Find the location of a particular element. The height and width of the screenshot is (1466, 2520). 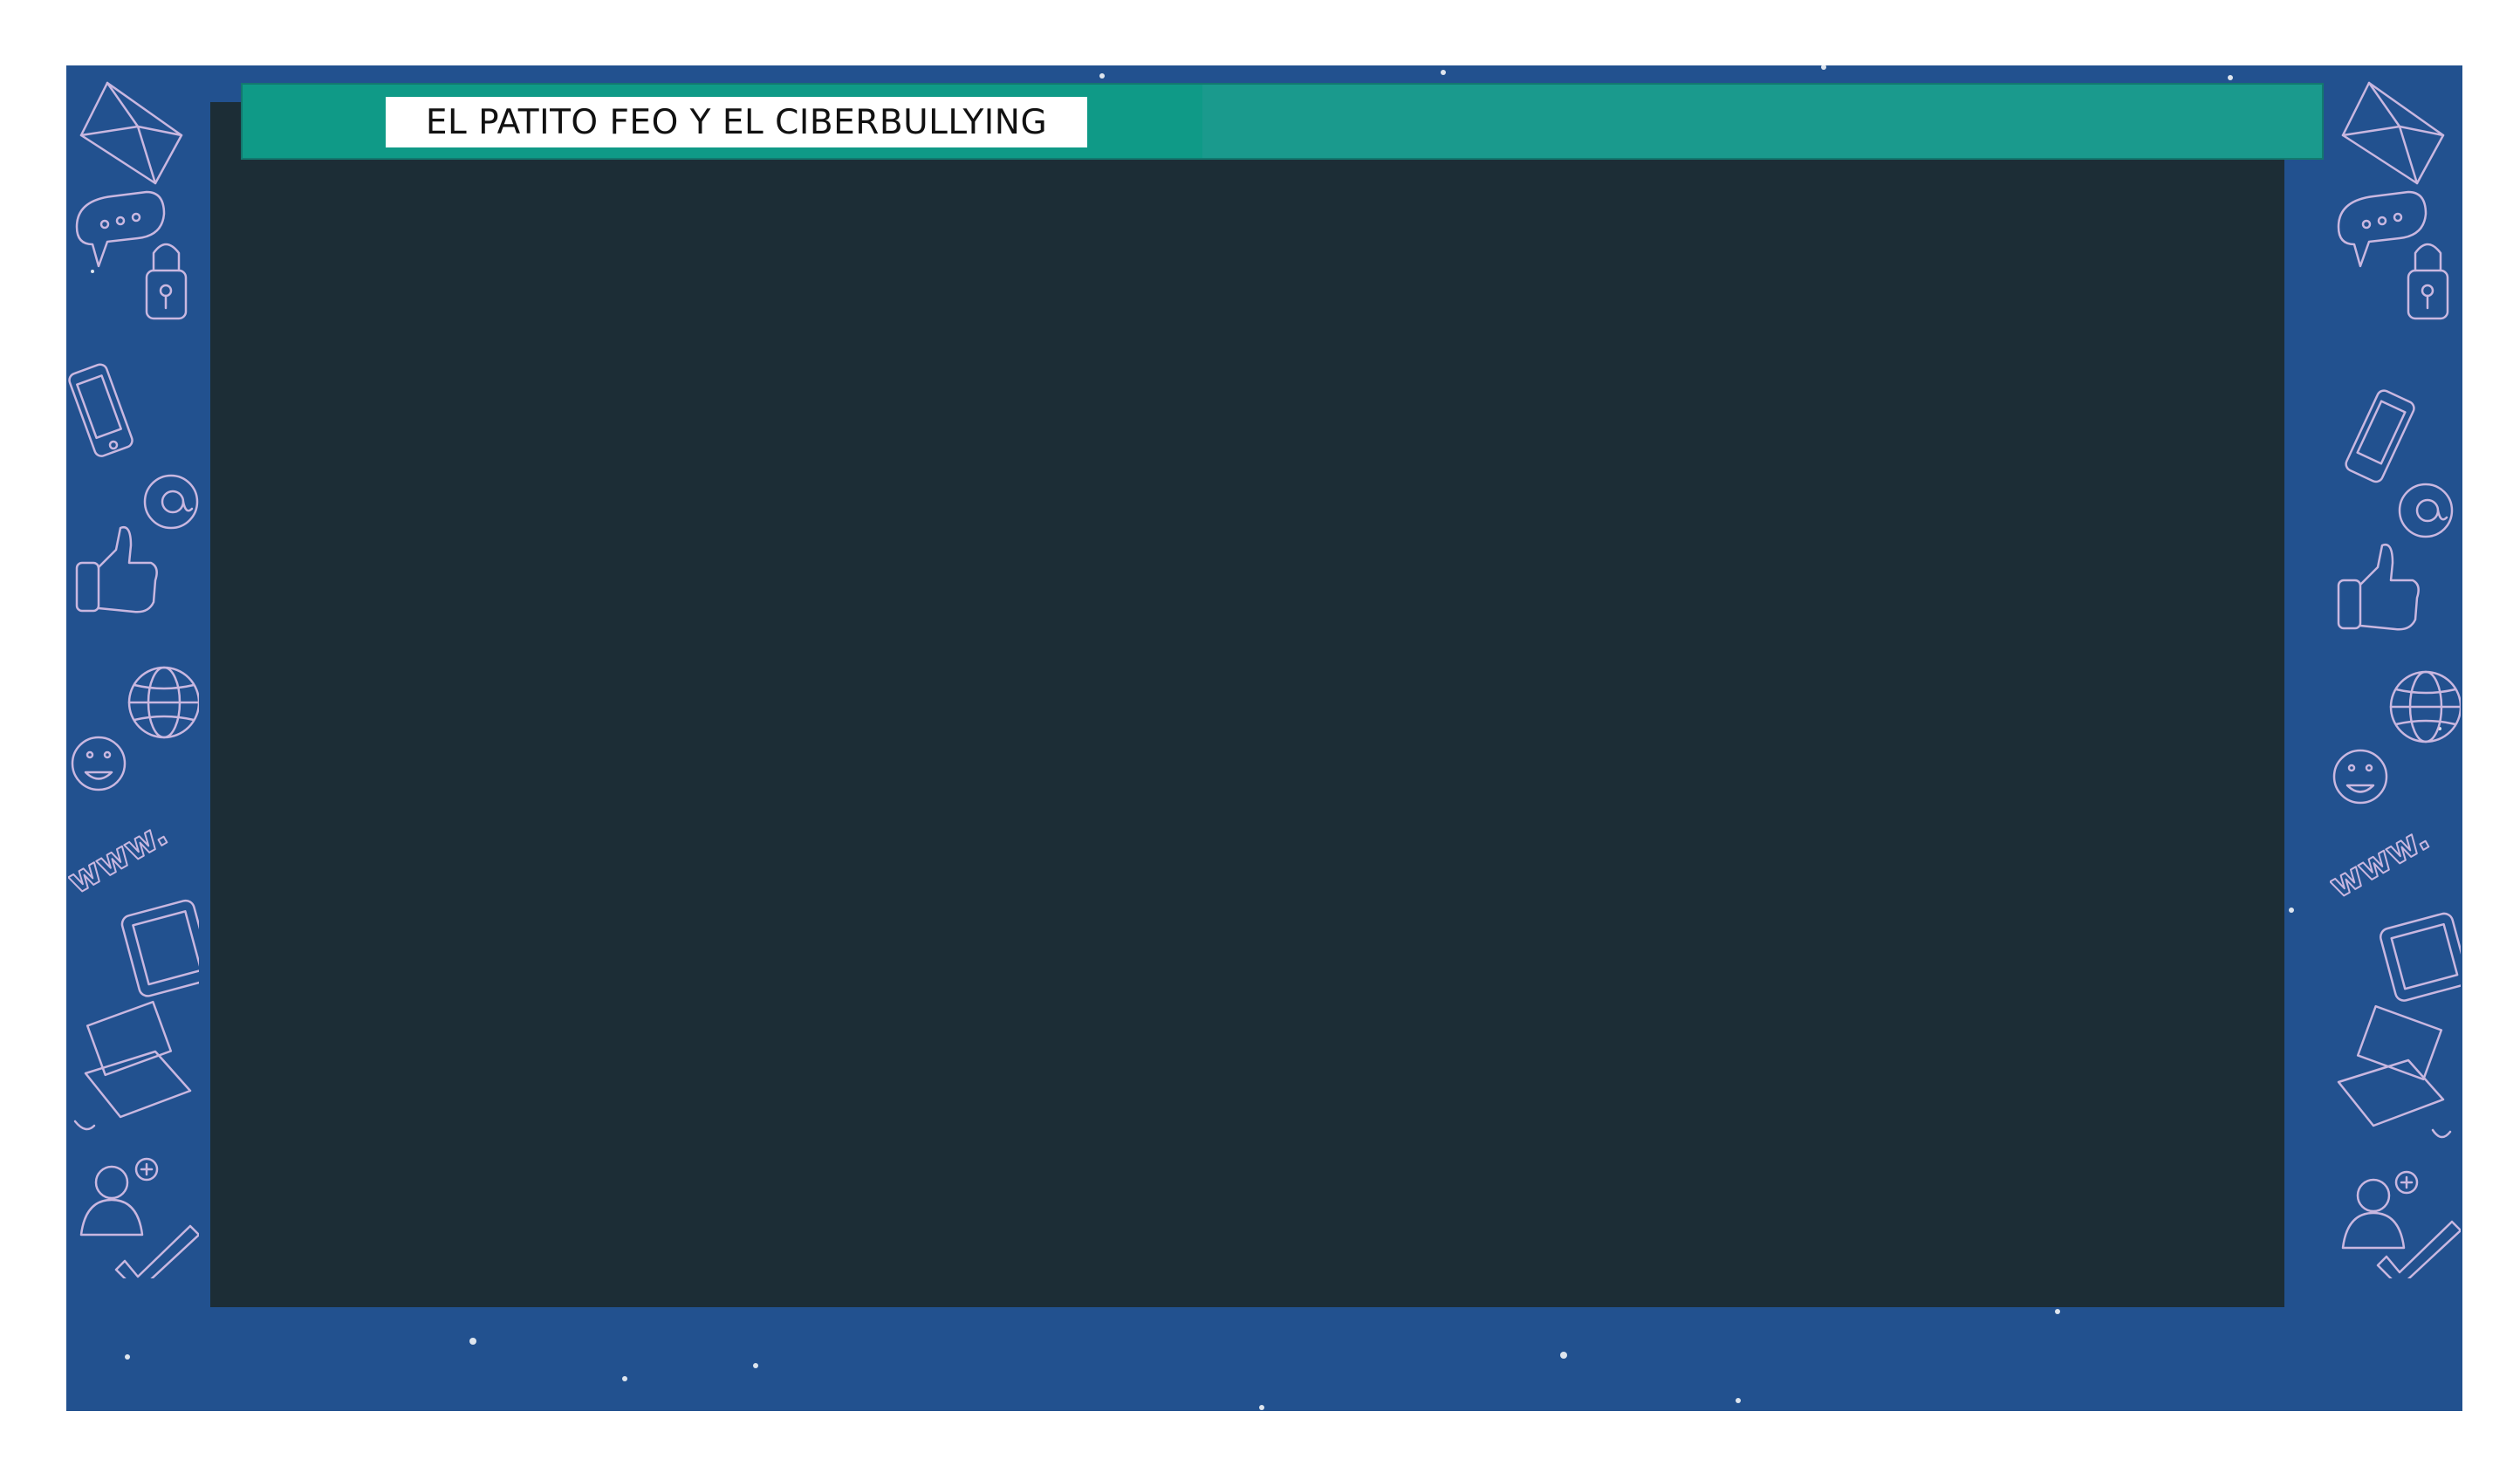

left-doodle-column: www. is located at coordinates (139, 683).